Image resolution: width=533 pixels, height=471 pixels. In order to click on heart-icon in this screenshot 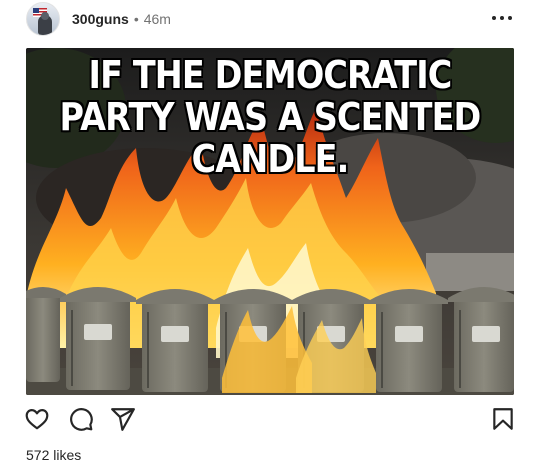, I will do `click(37, 419)`.